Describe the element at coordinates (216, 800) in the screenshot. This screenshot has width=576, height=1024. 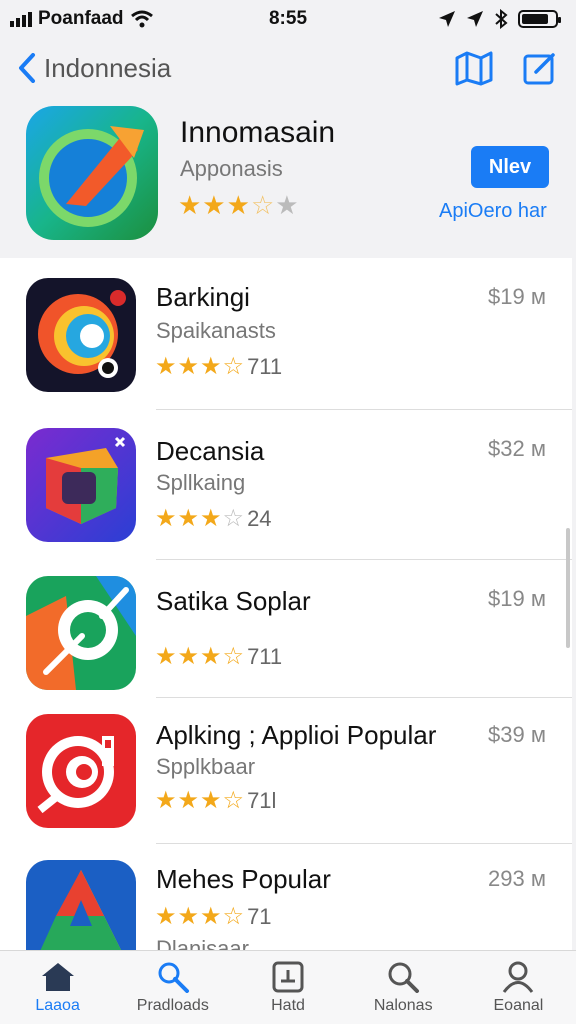
I see `app-rating: ★★★ ☆ 71l` at that location.